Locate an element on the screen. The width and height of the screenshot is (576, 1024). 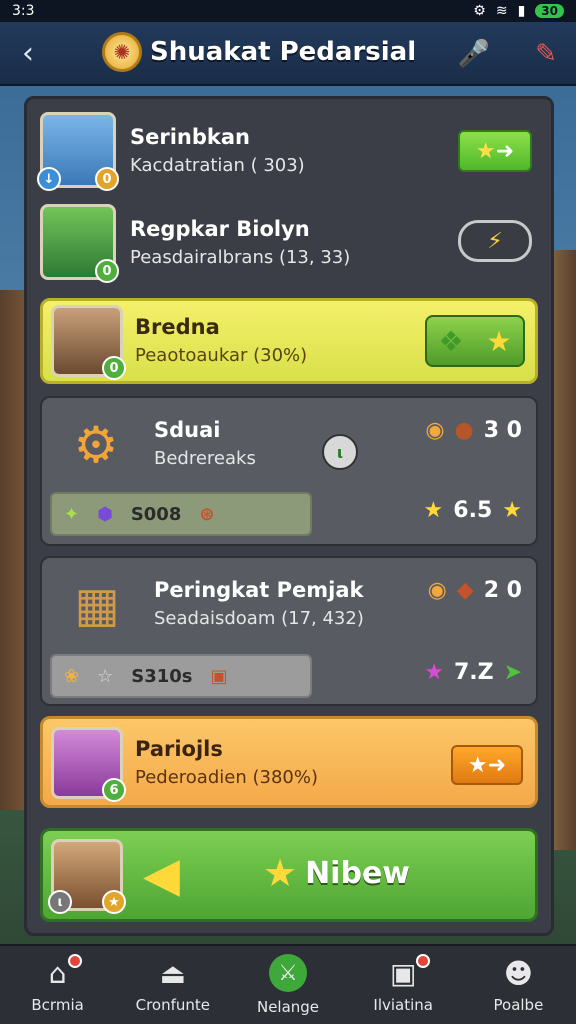
page-title: Shuakat Pedarsial is located at coordinates (283, 52).